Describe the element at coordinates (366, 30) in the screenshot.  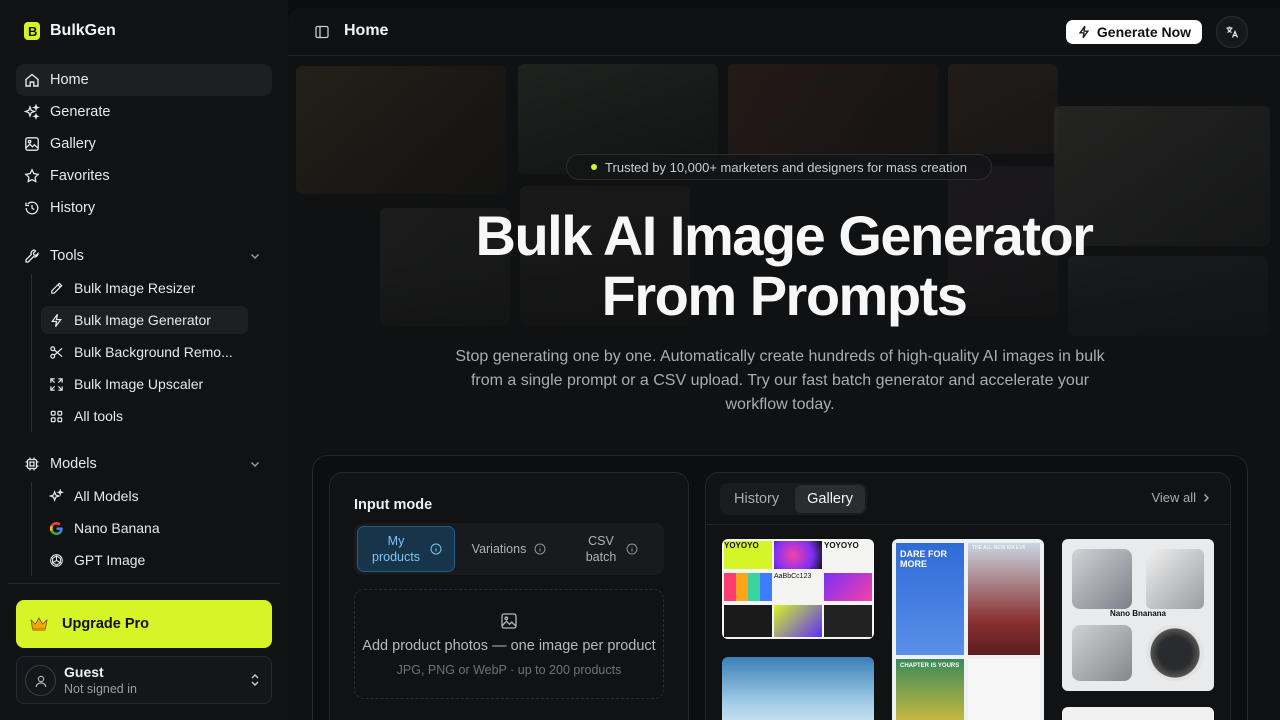
I see `page-title: Home` at that location.